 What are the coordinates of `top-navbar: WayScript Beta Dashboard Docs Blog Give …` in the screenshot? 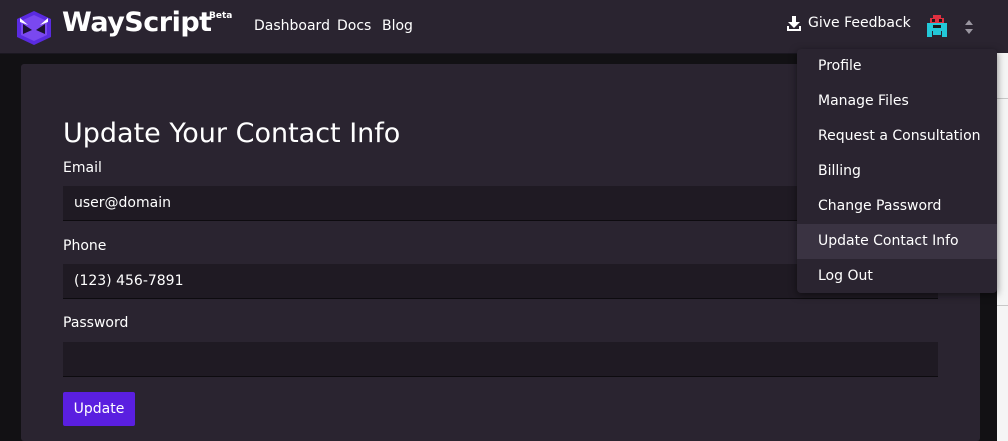 It's located at (504, 26).